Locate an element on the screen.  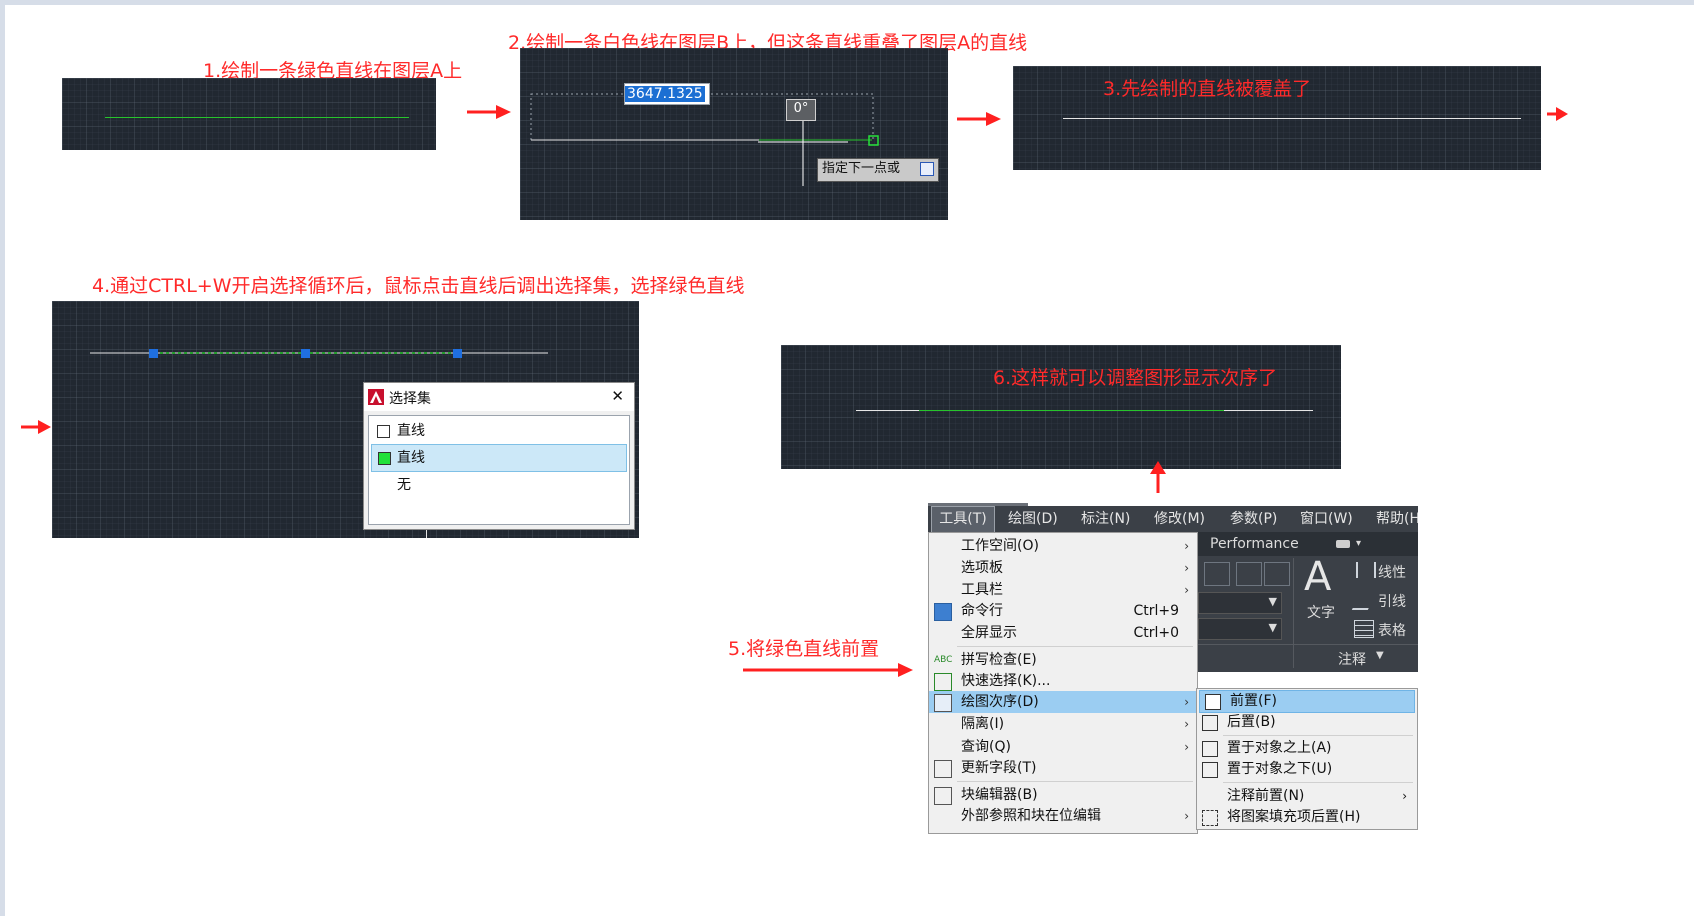
menu-tools: 工具(T) is located at coordinates (963, 520).